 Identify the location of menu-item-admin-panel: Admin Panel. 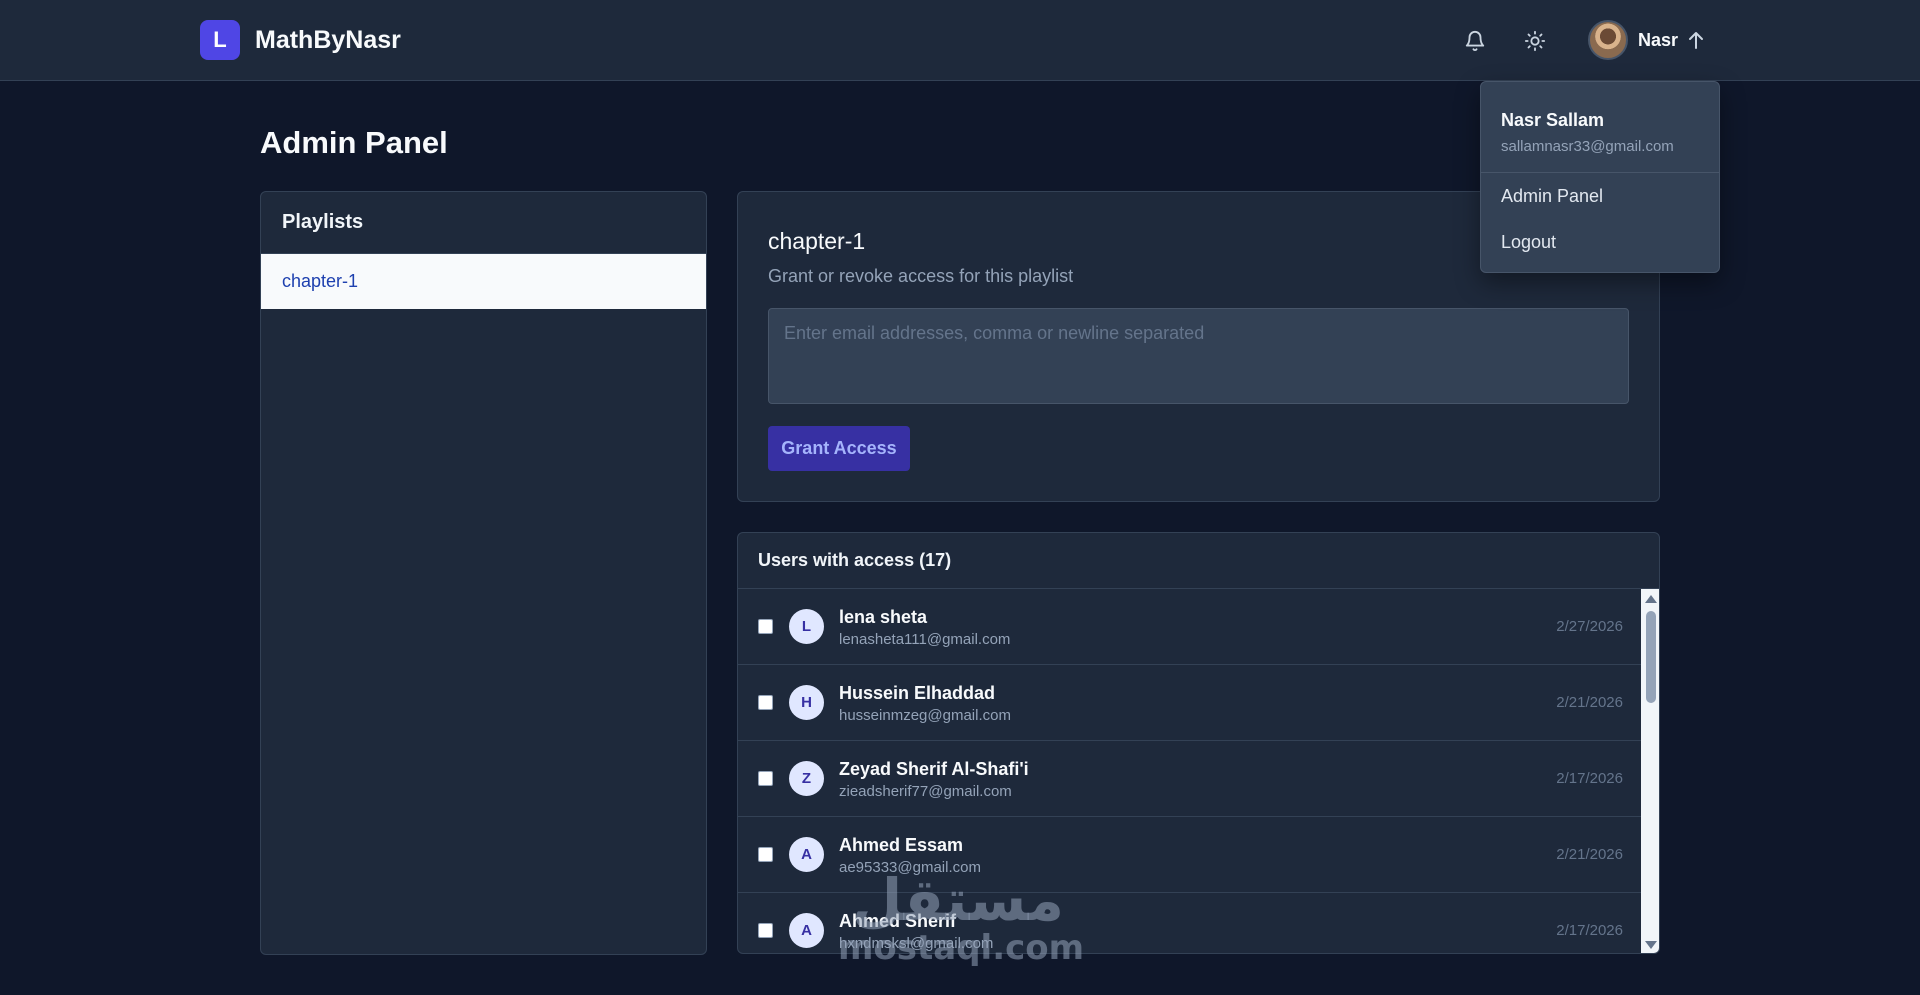
(1552, 196).